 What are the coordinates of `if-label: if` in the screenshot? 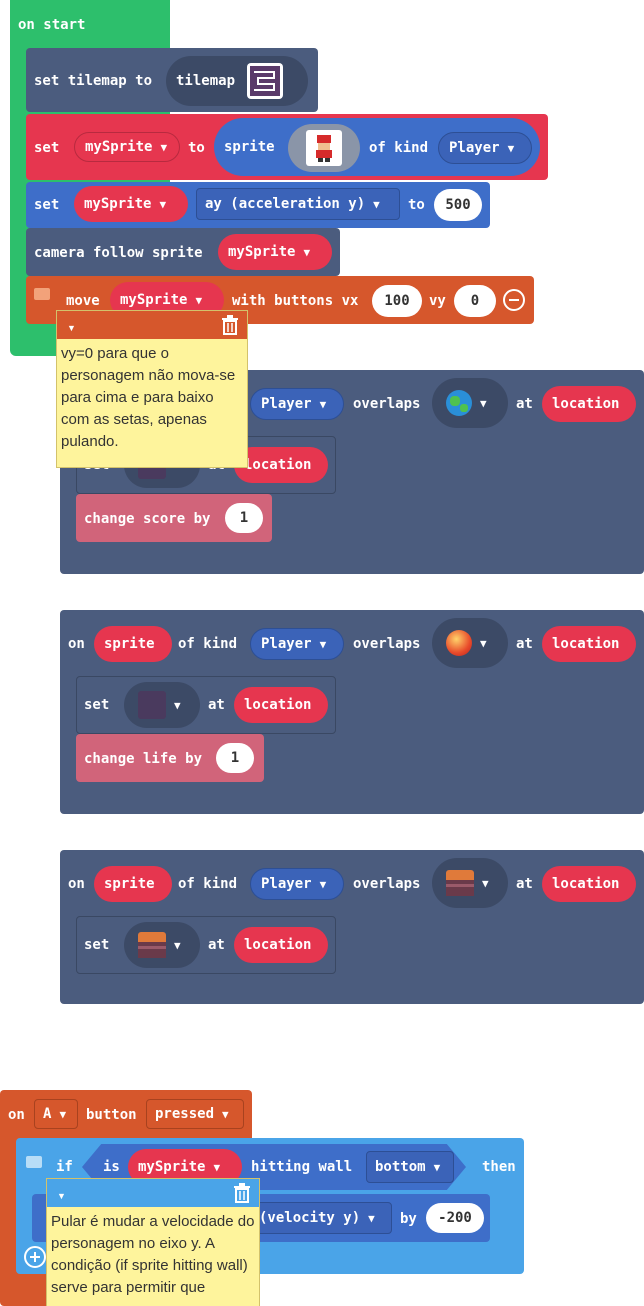 It's located at (64, 1167).